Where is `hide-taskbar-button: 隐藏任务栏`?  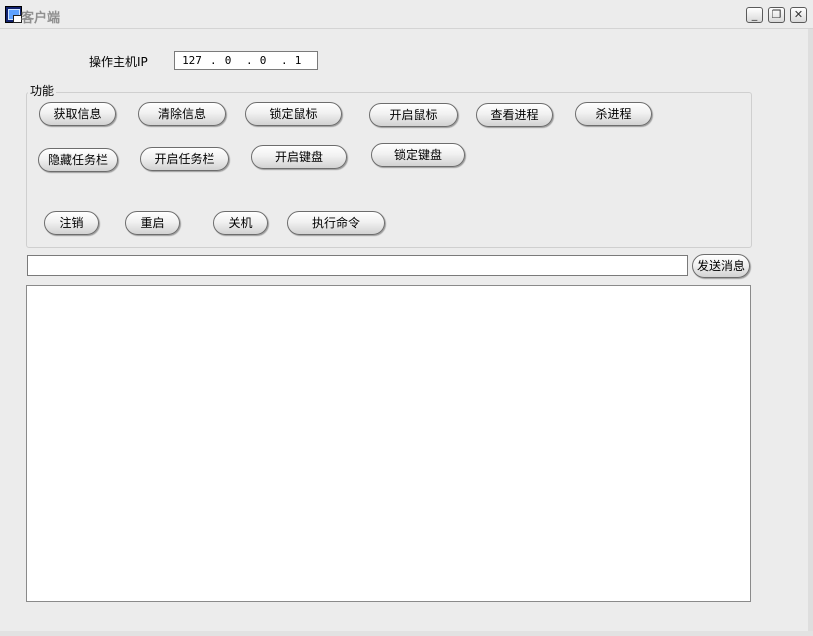 hide-taskbar-button: 隐藏任务栏 is located at coordinates (78, 160).